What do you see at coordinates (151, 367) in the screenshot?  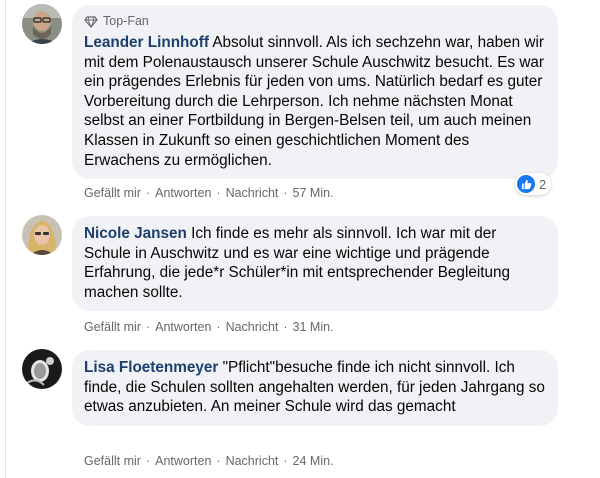 I see `author-name: Lisa Floetenmeyer` at bounding box center [151, 367].